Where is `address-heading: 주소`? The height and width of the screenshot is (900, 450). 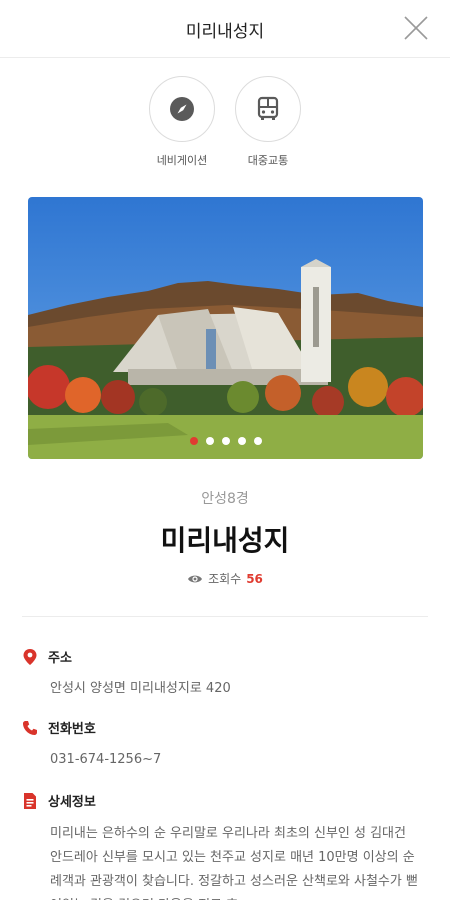 address-heading: 주소 is located at coordinates (222, 656).